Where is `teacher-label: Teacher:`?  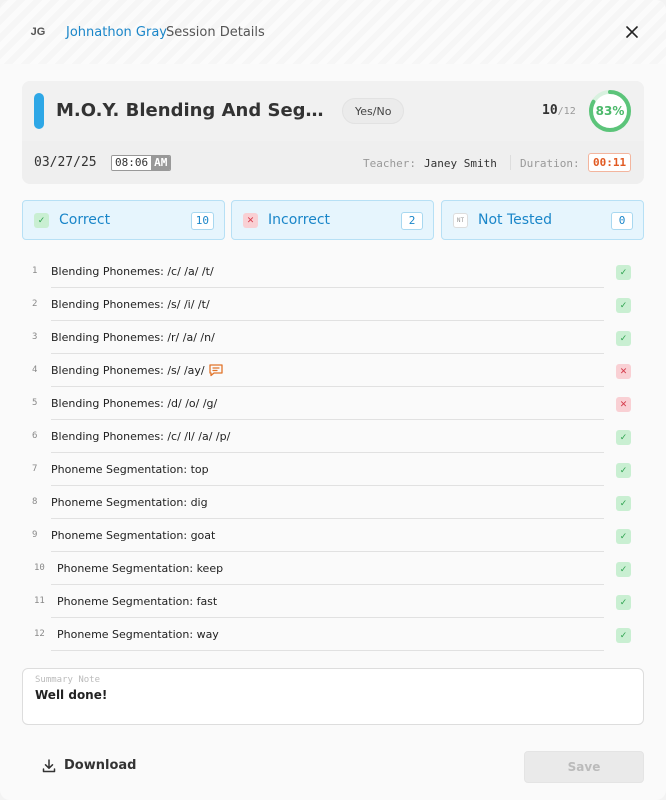
teacher-label: Teacher: is located at coordinates (389, 163).